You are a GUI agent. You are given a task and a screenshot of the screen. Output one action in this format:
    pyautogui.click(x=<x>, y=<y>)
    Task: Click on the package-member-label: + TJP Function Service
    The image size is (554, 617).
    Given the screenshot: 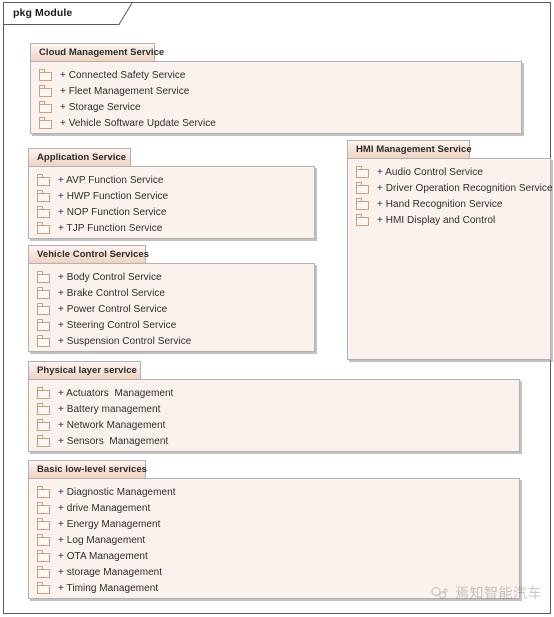 What is the action you would take?
    pyautogui.click(x=110, y=228)
    